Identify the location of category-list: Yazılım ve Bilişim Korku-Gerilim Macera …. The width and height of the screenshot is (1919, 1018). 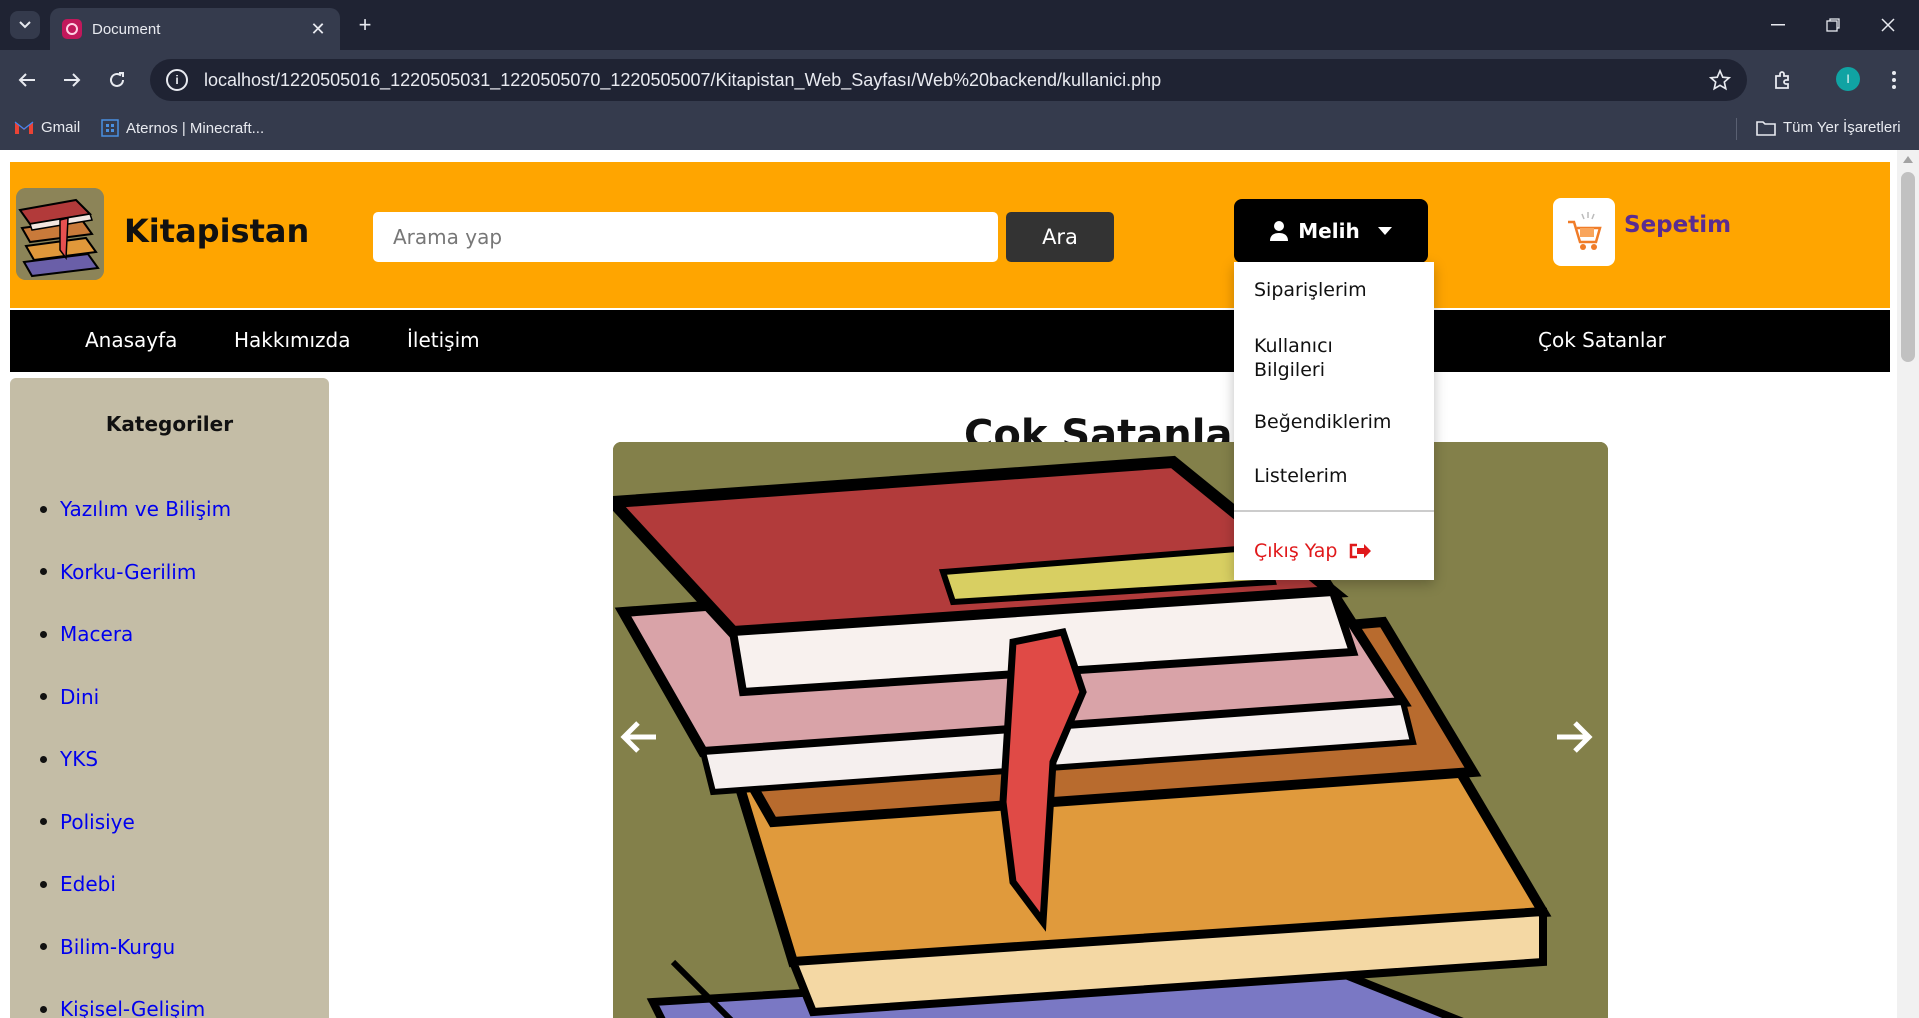
(135, 748).